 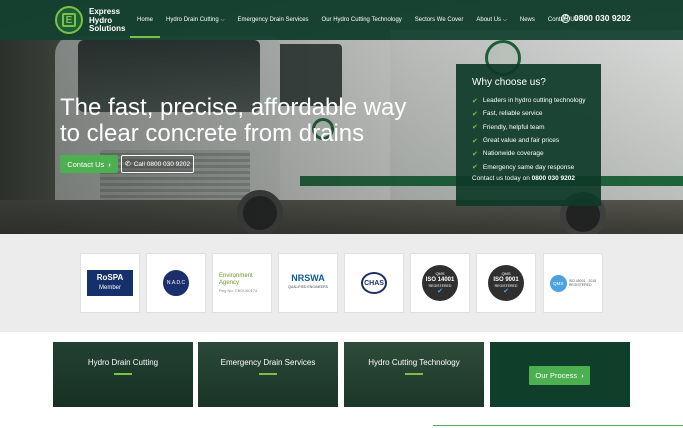 What do you see at coordinates (162, 164) in the screenshot?
I see `call-button-label: Call 0800 030 9202` at bounding box center [162, 164].